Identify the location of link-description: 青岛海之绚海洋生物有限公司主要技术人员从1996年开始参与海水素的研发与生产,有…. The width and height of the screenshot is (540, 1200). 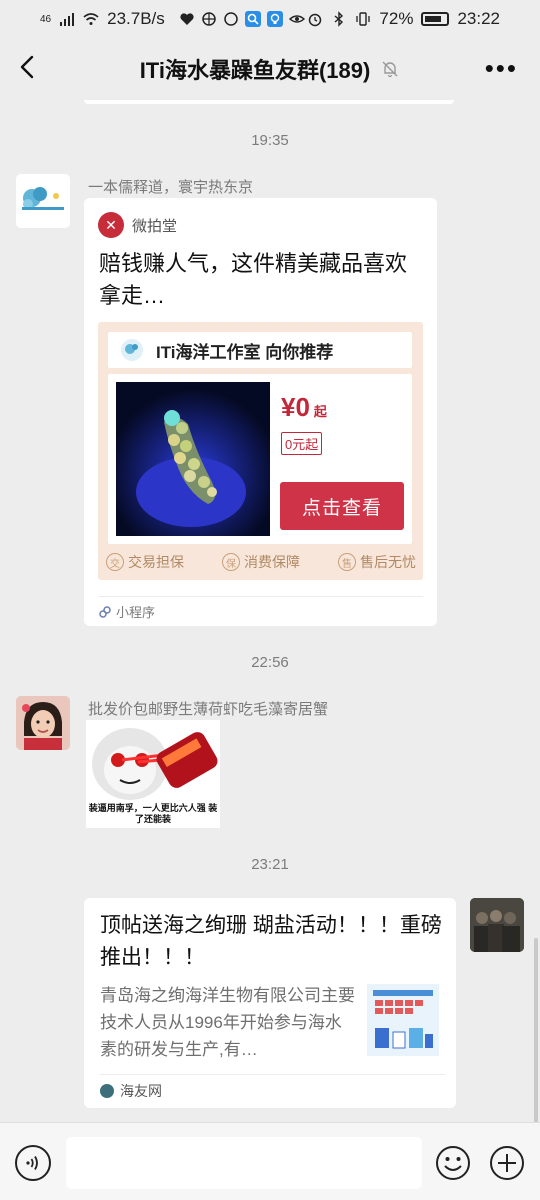
(227, 1022).